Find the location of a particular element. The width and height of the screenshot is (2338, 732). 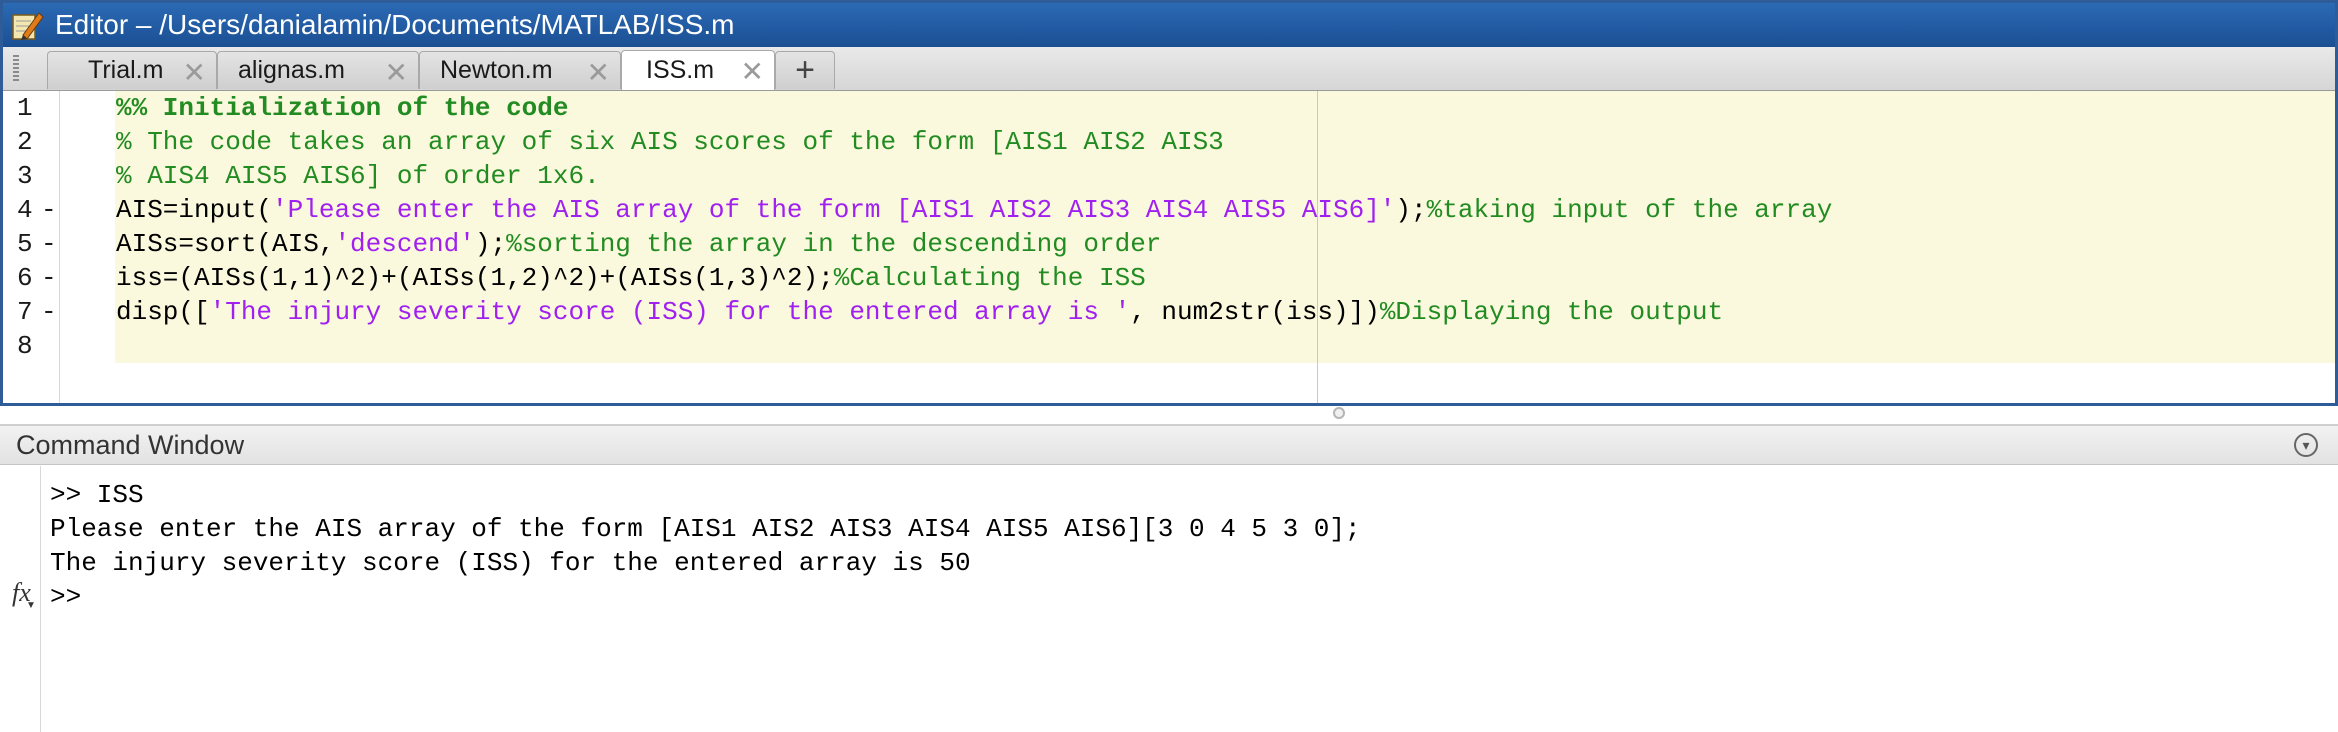

code-token-comment: % AIS4 AIS5 AIS6] of order 1x6. is located at coordinates (358, 176).